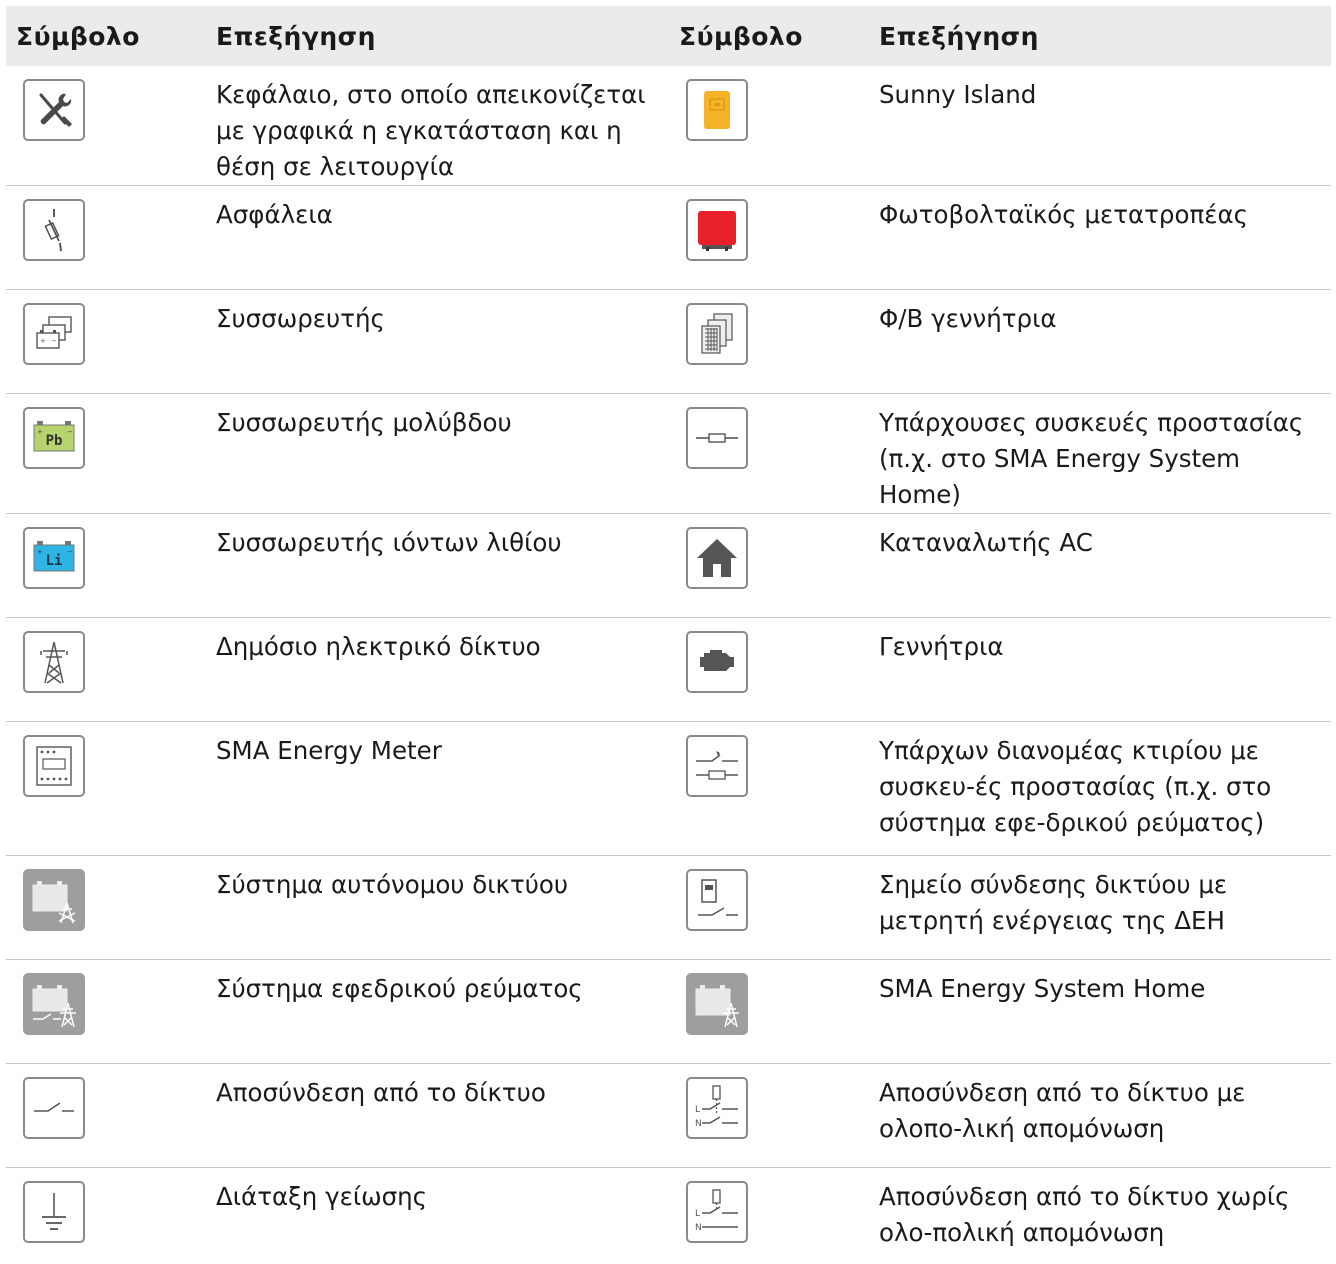  Describe the element at coordinates (436, 1115) in the screenshot. I see `explanation-cell: Αποσύνδεση από το δίκτυο` at that location.